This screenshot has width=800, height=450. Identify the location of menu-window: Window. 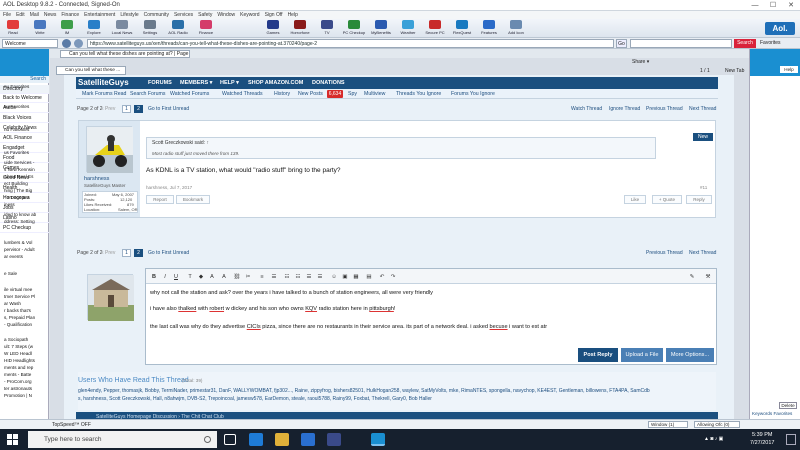
(226, 15).